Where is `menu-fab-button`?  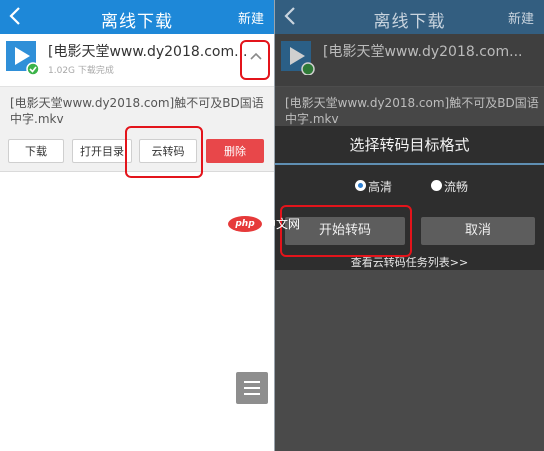 menu-fab-button is located at coordinates (252, 388).